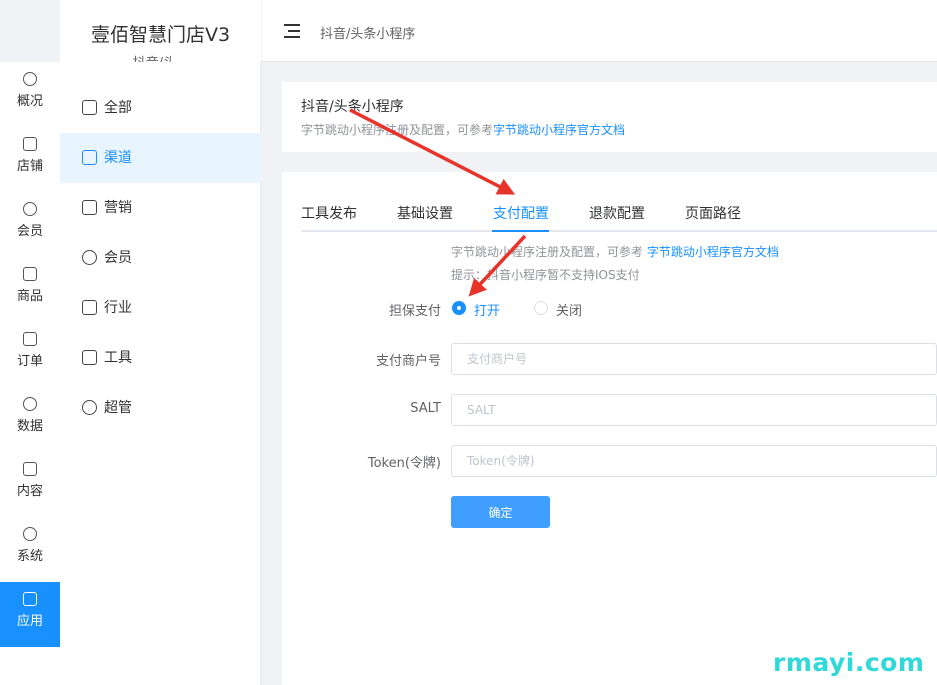 The image size is (937, 685). Describe the element at coordinates (30, 353) in the screenshot. I see `nav-item-orders: 订单` at that location.